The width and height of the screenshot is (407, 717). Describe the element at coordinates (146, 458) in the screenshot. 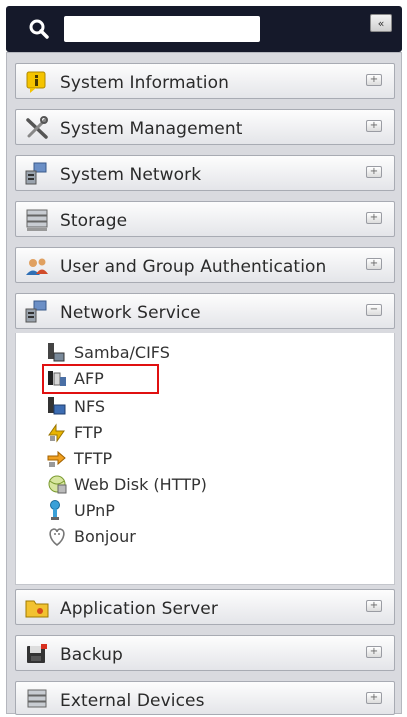

I see `submenu-item-tftp: TFTP` at that location.